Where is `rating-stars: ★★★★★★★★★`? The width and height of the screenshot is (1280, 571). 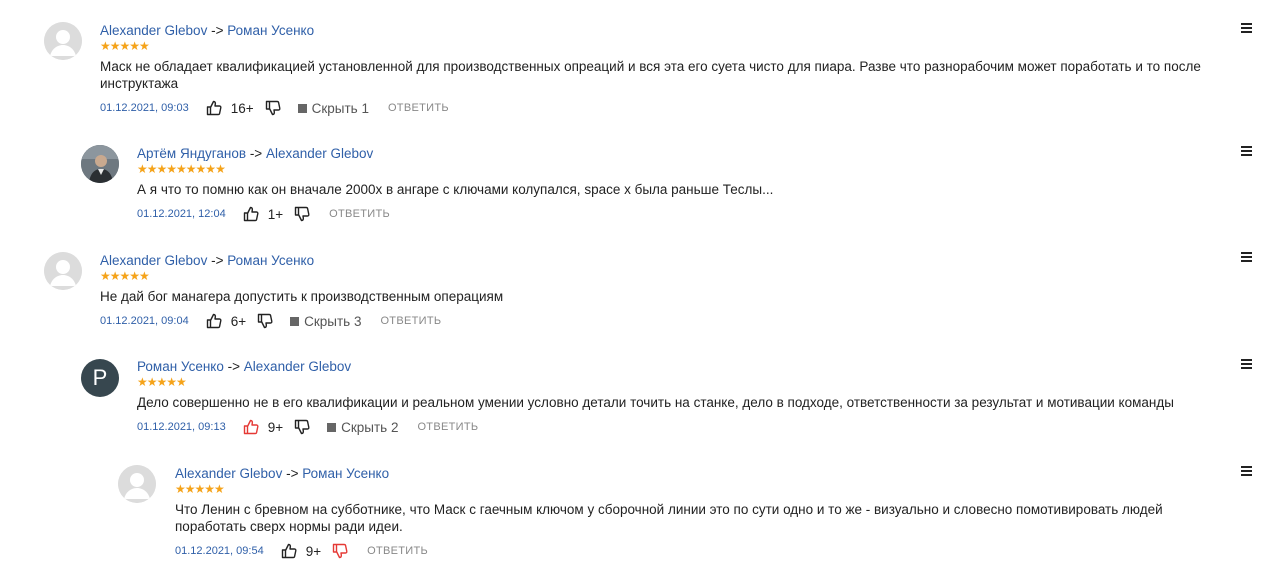 rating-stars: ★★★★★★★★★ is located at coordinates (181, 169).